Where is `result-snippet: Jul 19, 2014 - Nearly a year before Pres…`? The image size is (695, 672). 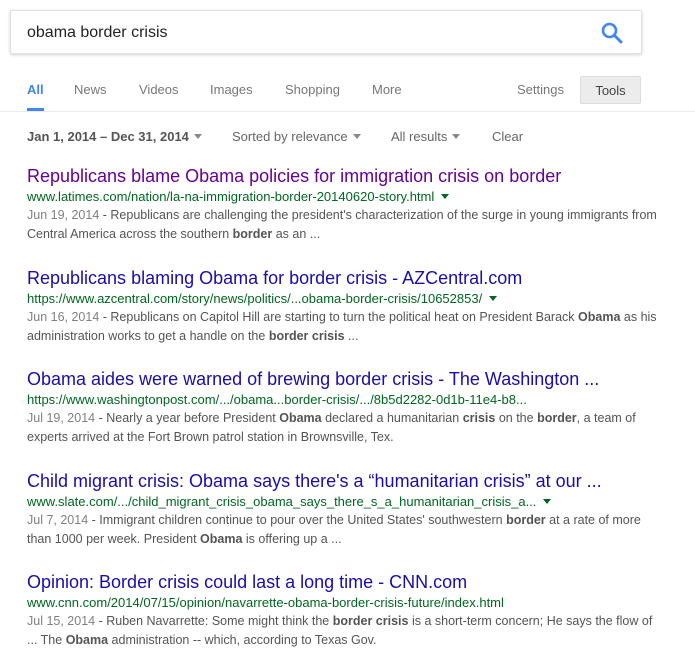 result-snippet: Jul 19, 2014 - Nearly a year before Pres… is located at coordinates (331, 427).